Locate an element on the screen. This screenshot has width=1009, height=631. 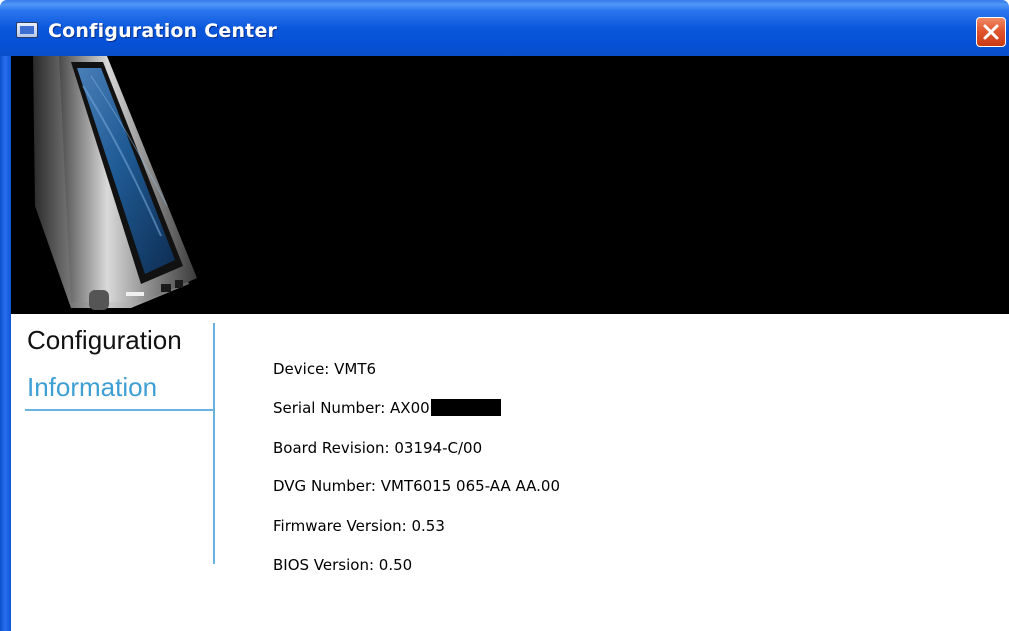
app-window-icon is located at coordinates (27, 30).